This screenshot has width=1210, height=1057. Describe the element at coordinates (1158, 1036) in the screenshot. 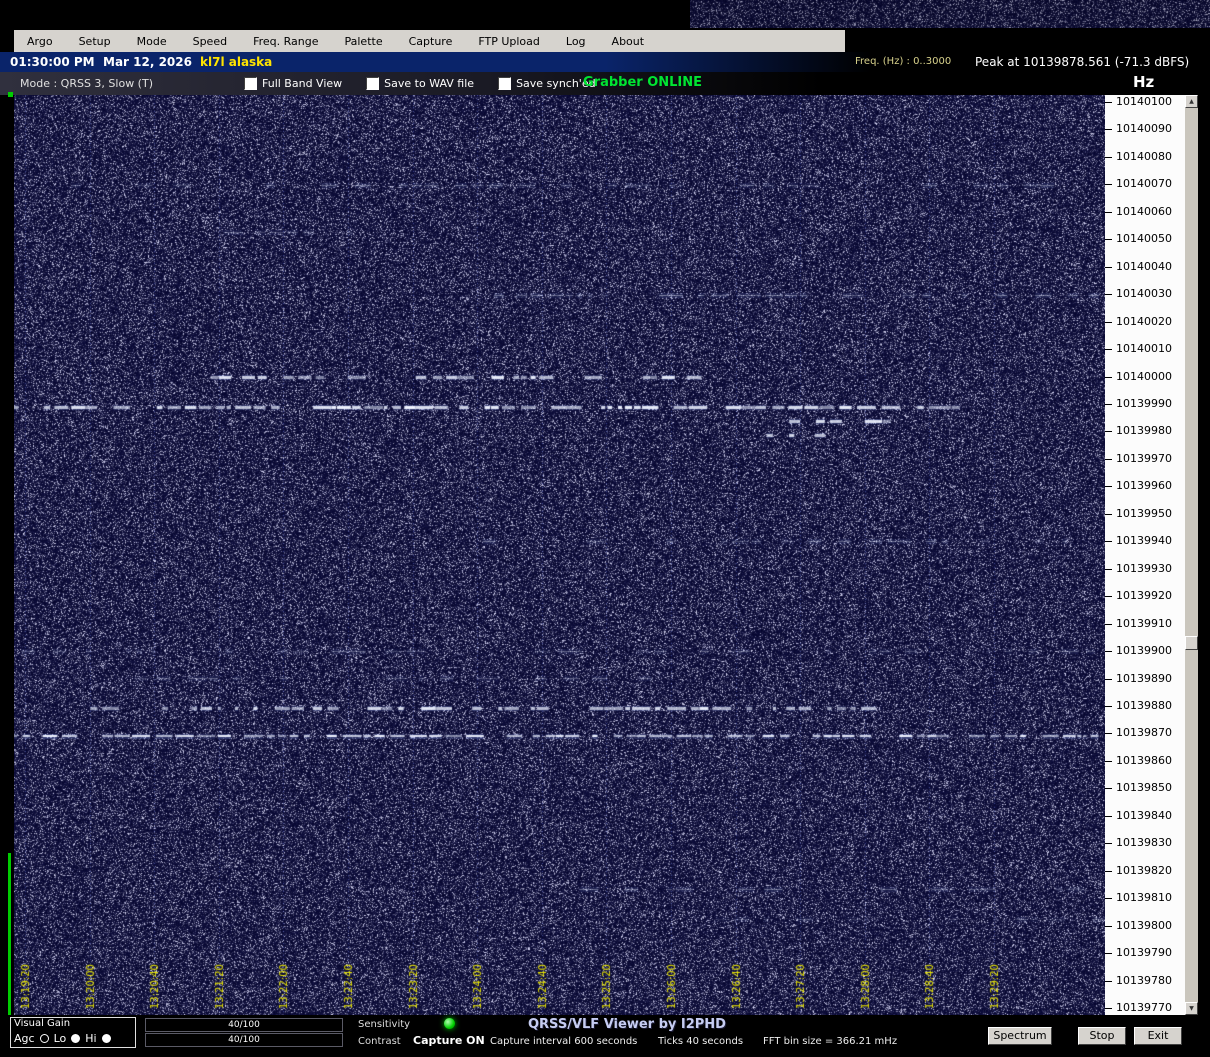

I see `exit-button: Exit` at that location.